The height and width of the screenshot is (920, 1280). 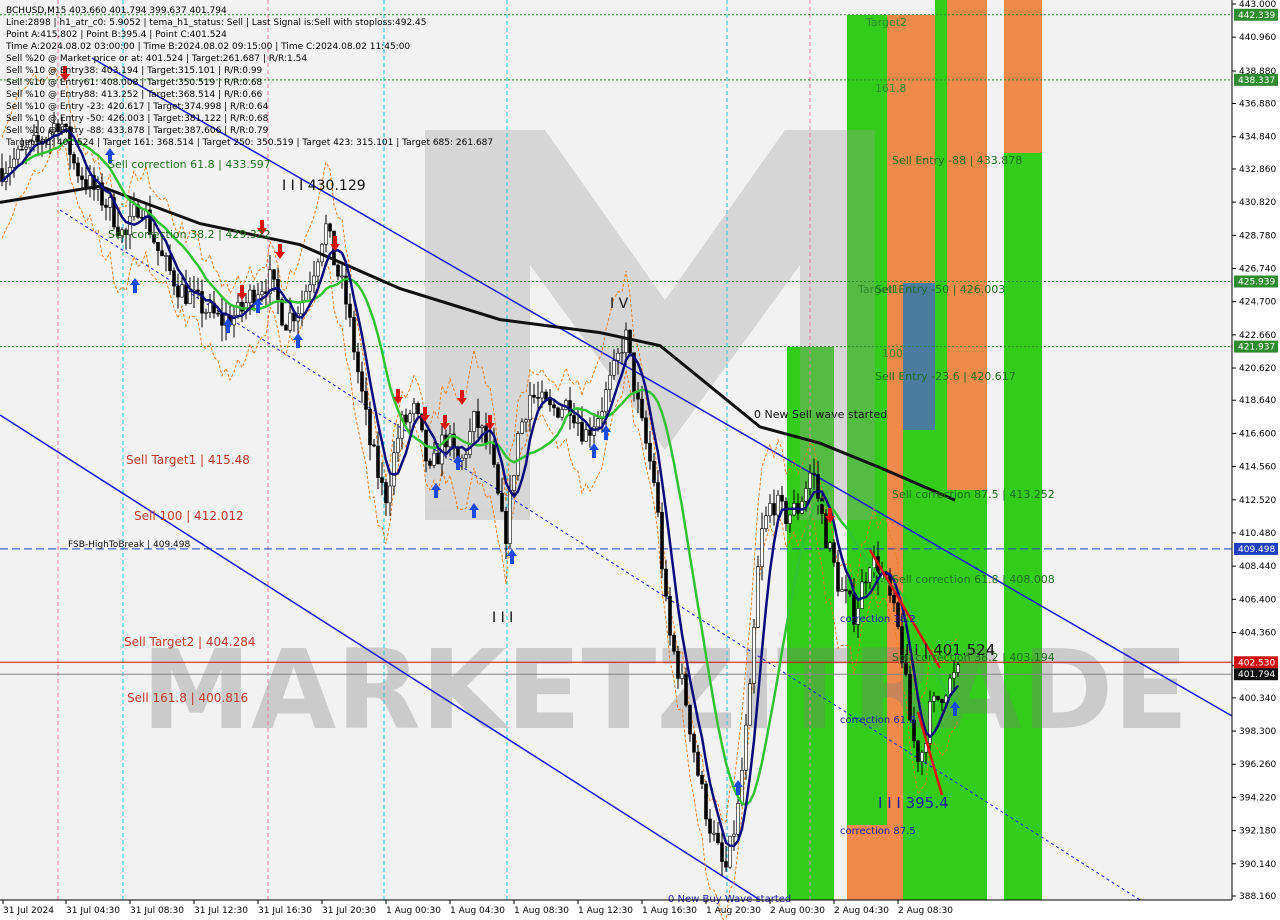 I want to click on y-tick-label-5: 432.860, so click(x=1257, y=170).